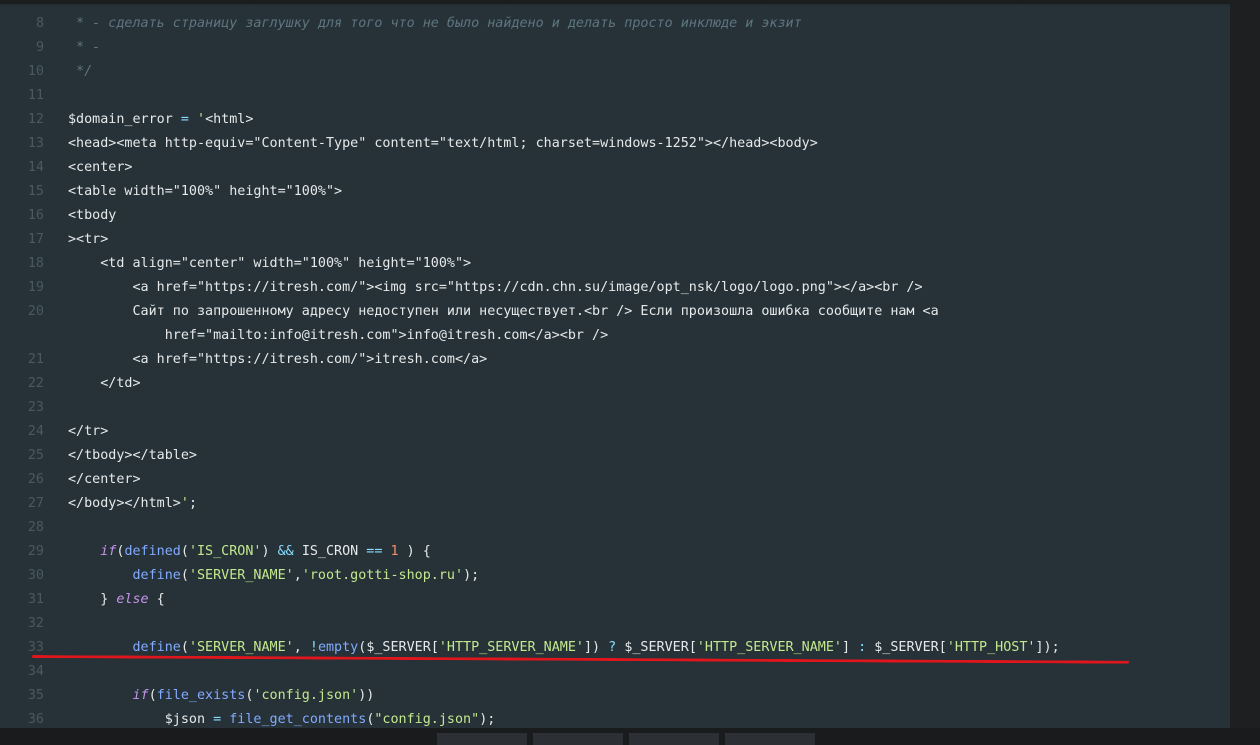  I want to click on code-line: 34, so click(34, 672).